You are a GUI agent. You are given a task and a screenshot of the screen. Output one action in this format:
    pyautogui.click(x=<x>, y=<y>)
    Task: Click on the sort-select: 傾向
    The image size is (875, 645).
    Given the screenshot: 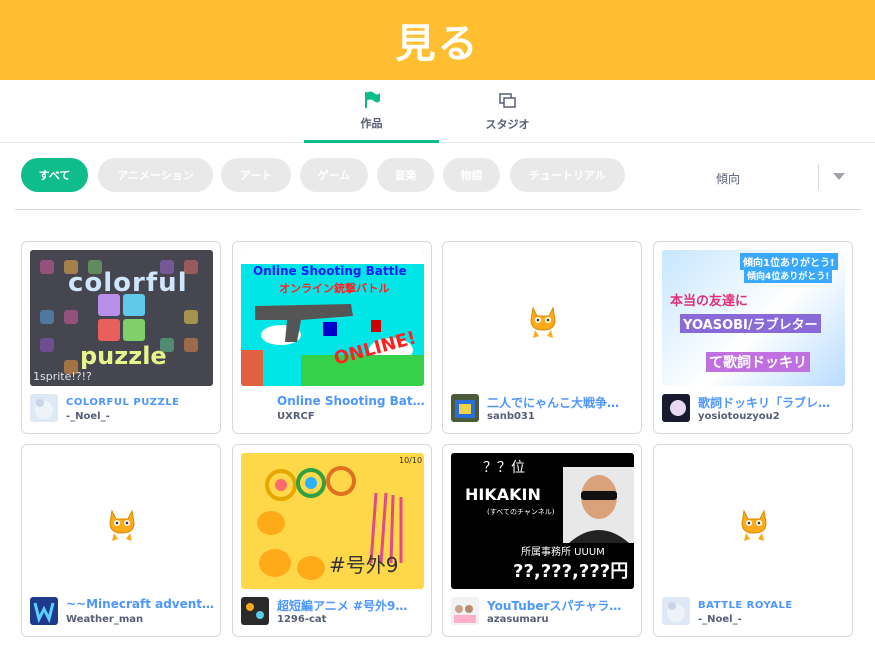 What is the action you would take?
    pyautogui.click(x=780, y=177)
    